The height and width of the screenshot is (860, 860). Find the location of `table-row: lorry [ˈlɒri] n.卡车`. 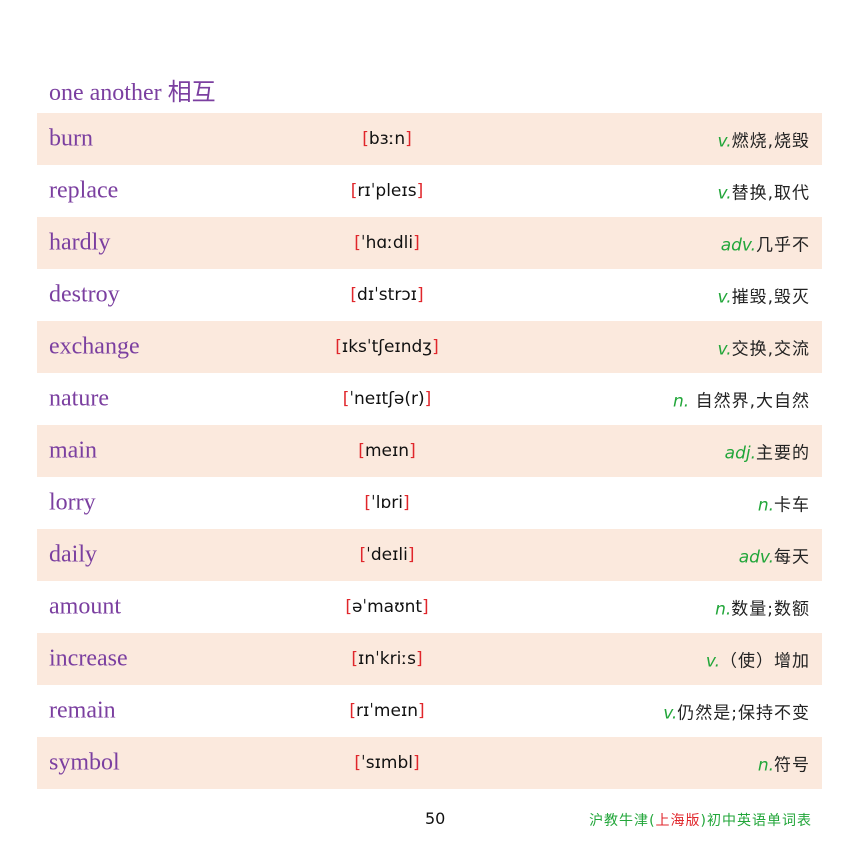

table-row: lorry [ˈlɒri] n.卡车 is located at coordinates (429, 503).